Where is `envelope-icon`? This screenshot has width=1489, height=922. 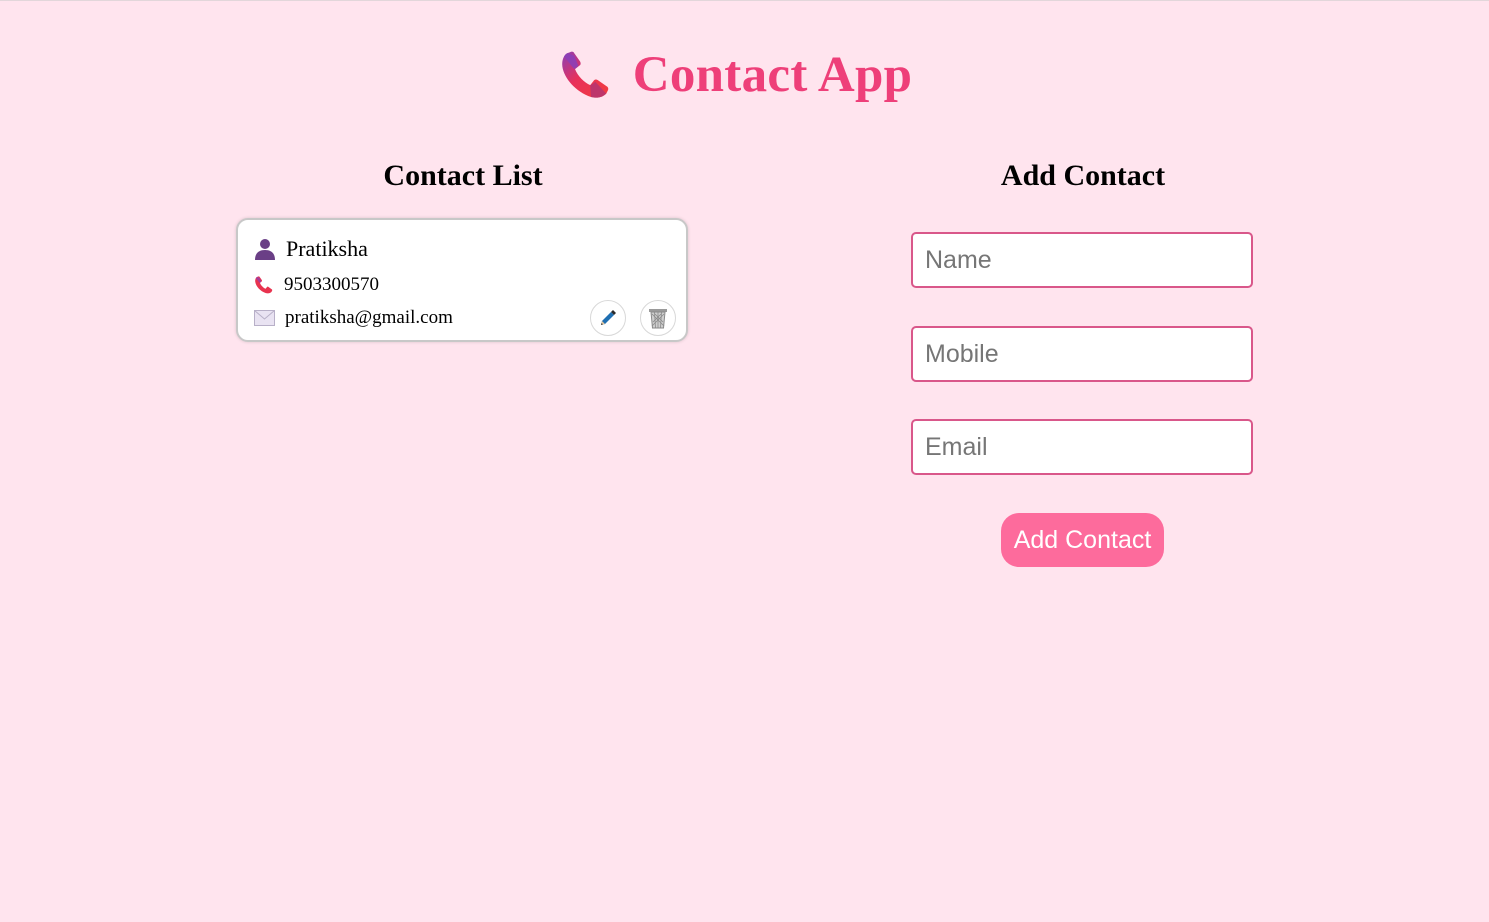 envelope-icon is located at coordinates (264, 318).